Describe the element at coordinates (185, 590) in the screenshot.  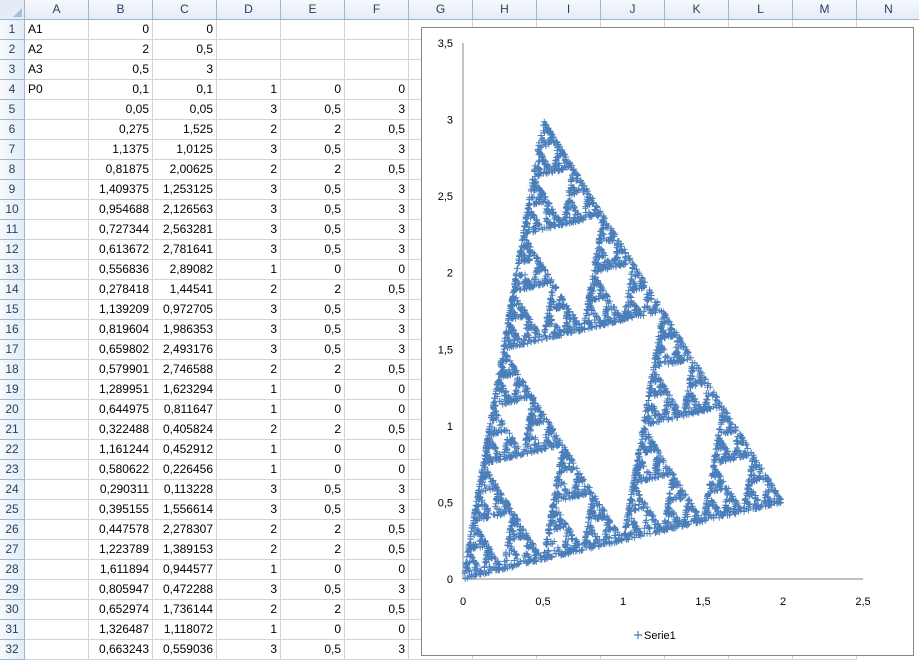
I see `cell-c29: 0,472288` at that location.